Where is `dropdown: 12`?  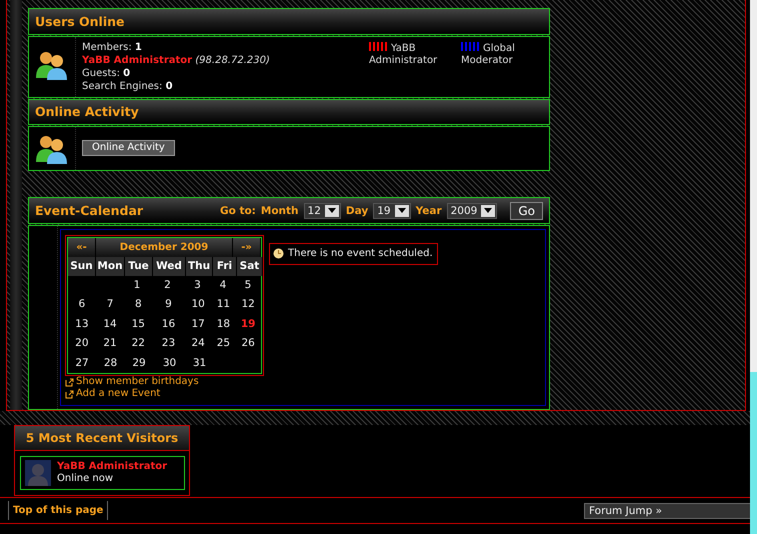 dropdown: 12 is located at coordinates (322, 210).